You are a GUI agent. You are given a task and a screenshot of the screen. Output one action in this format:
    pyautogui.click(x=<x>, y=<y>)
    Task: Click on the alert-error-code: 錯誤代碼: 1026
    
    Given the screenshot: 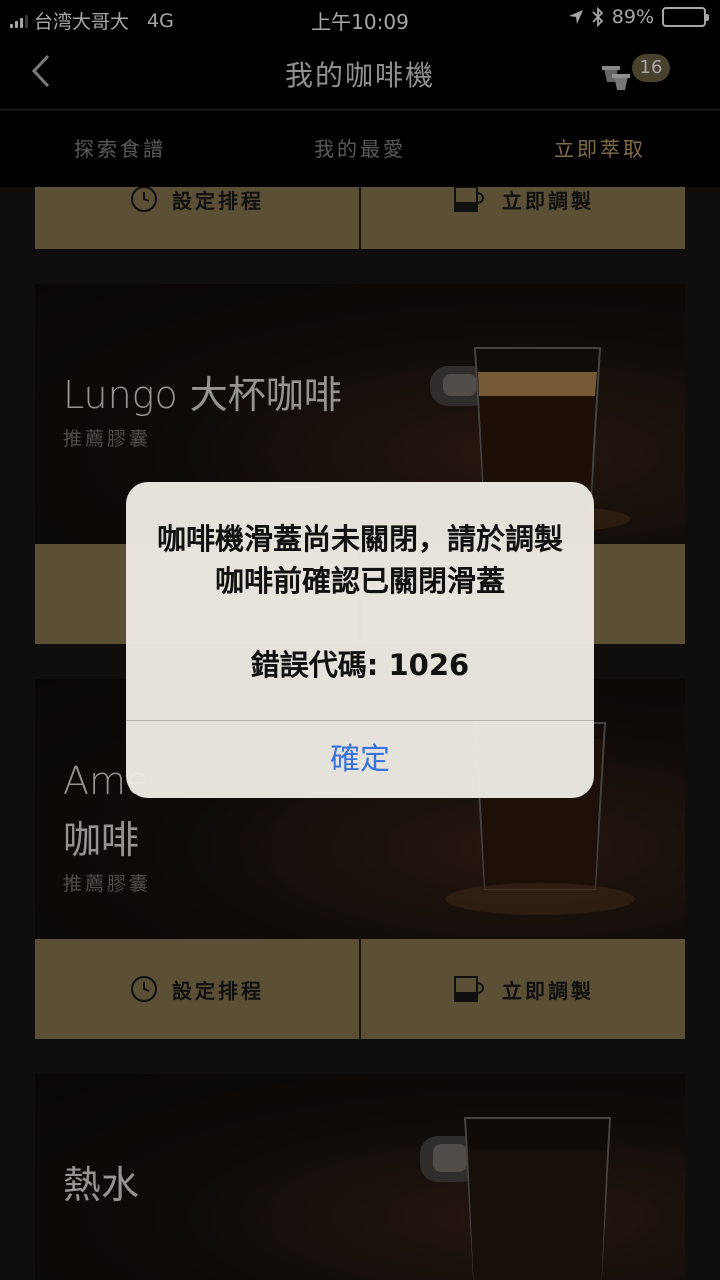 What is the action you would take?
    pyautogui.click(x=360, y=665)
    